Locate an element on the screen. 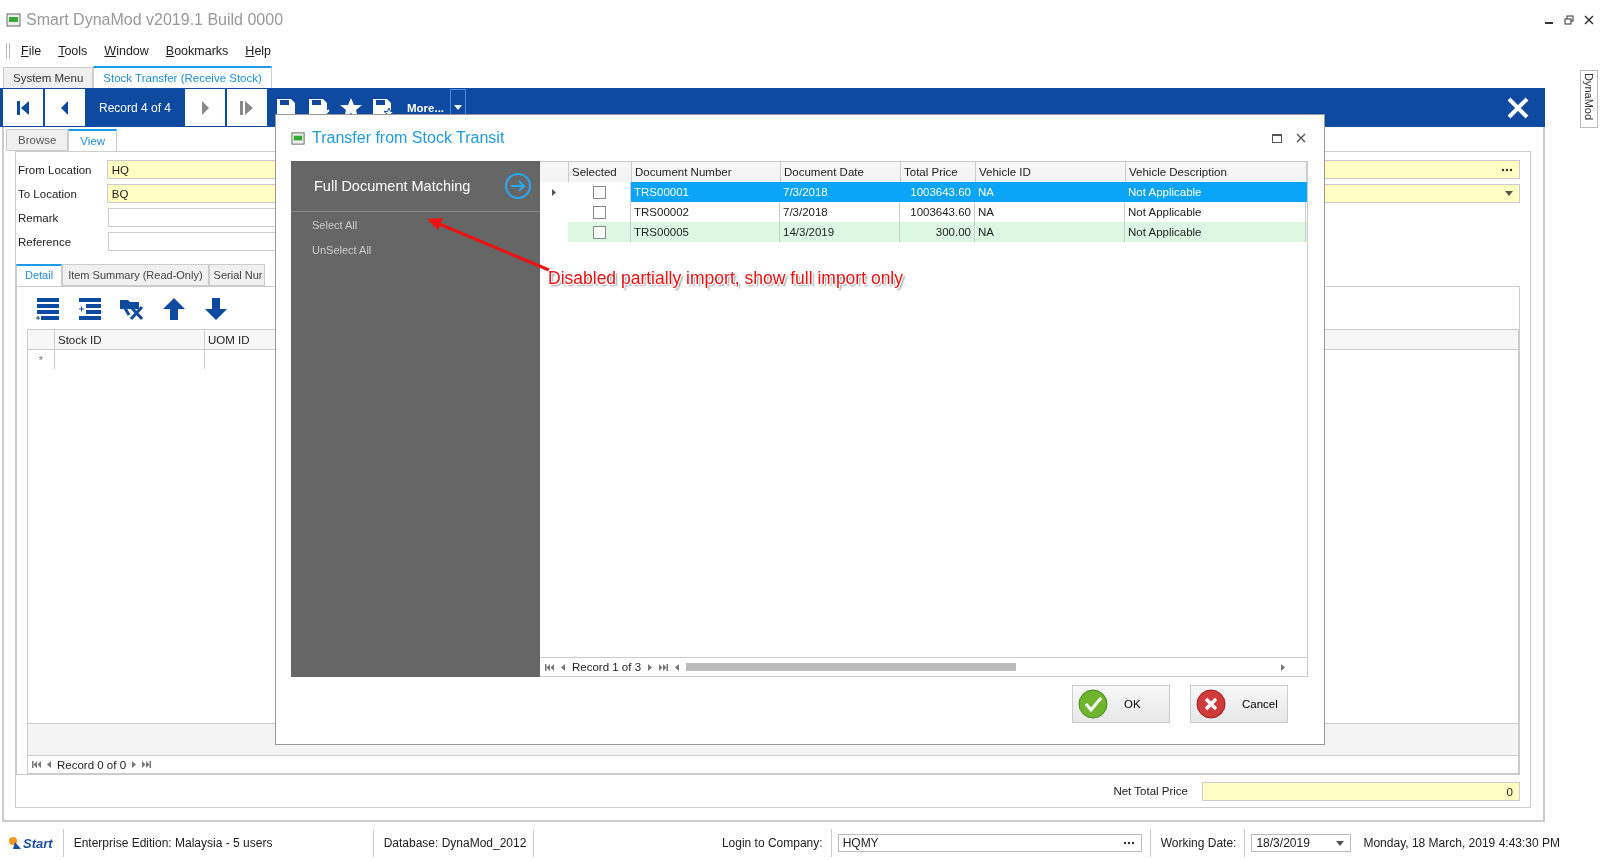 Image resolution: width=1600 pixels, height=860 pixels. table-row: TRS00005 14/3/2019 300.00 NA Not Applicable is located at coordinates (923, 232).